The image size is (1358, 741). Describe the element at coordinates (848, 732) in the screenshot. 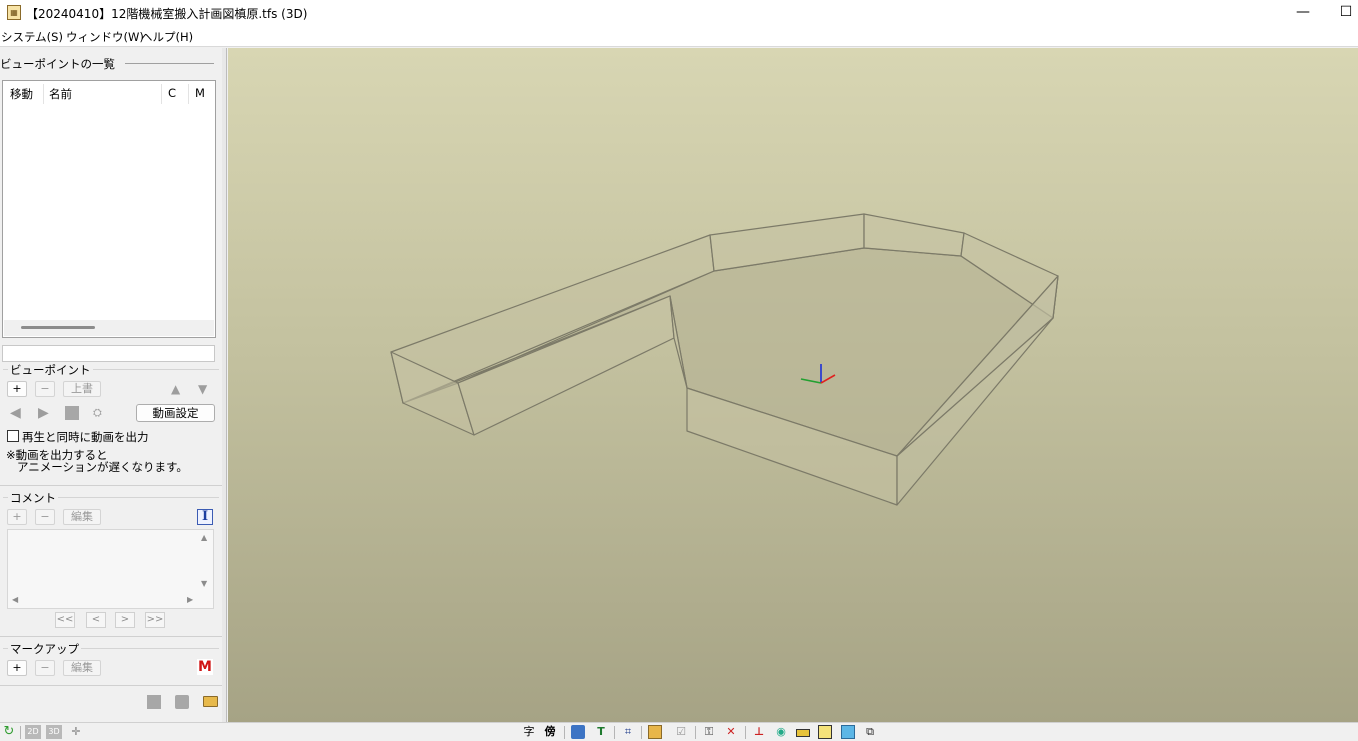

I see `cube-icon` at that location.